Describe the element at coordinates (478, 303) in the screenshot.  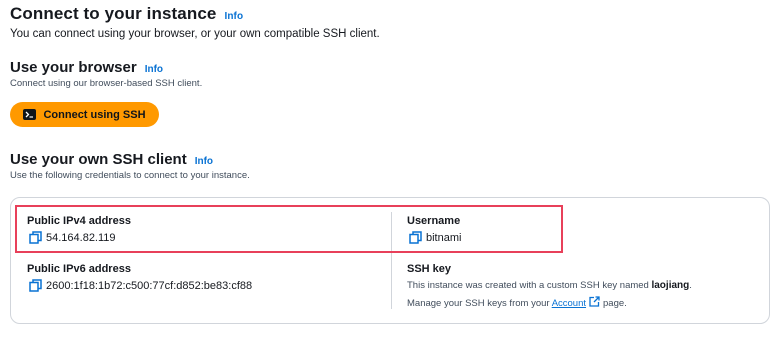
I see `manage-prefix: Manage your SSH keys from your` at that location.